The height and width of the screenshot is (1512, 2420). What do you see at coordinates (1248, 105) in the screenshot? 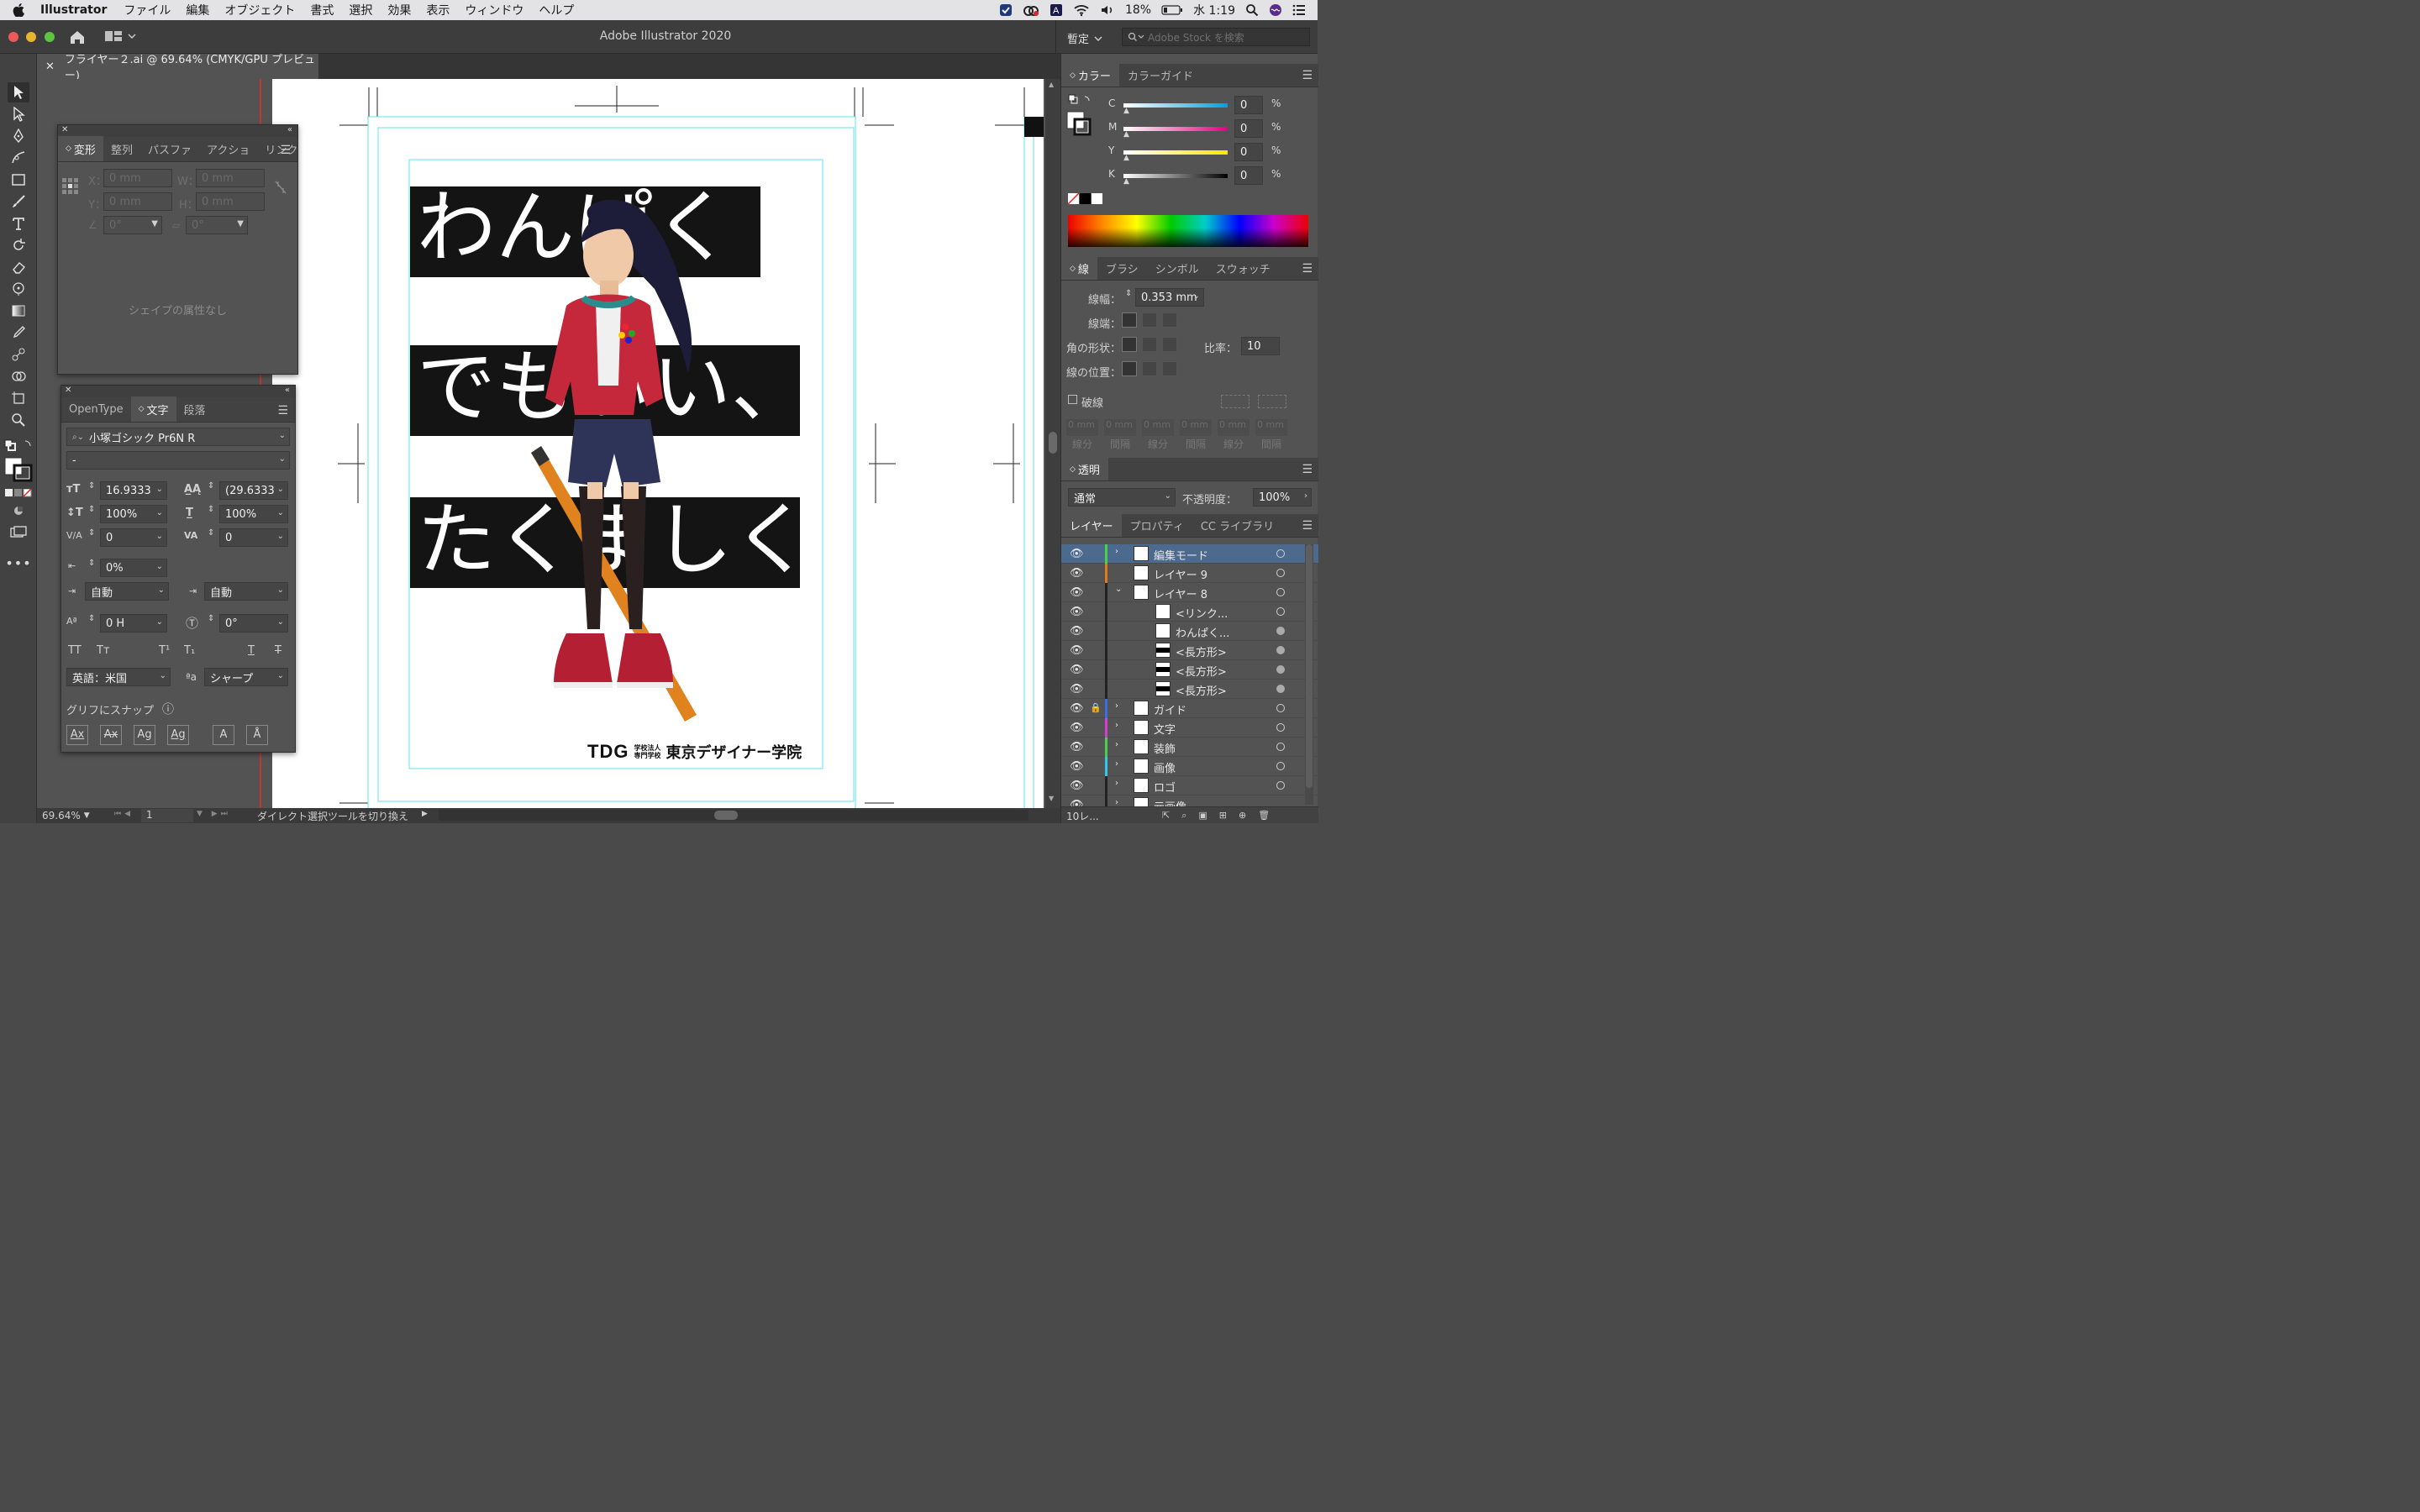
I see `c-field: 0` at bounding box center [1248, 105].